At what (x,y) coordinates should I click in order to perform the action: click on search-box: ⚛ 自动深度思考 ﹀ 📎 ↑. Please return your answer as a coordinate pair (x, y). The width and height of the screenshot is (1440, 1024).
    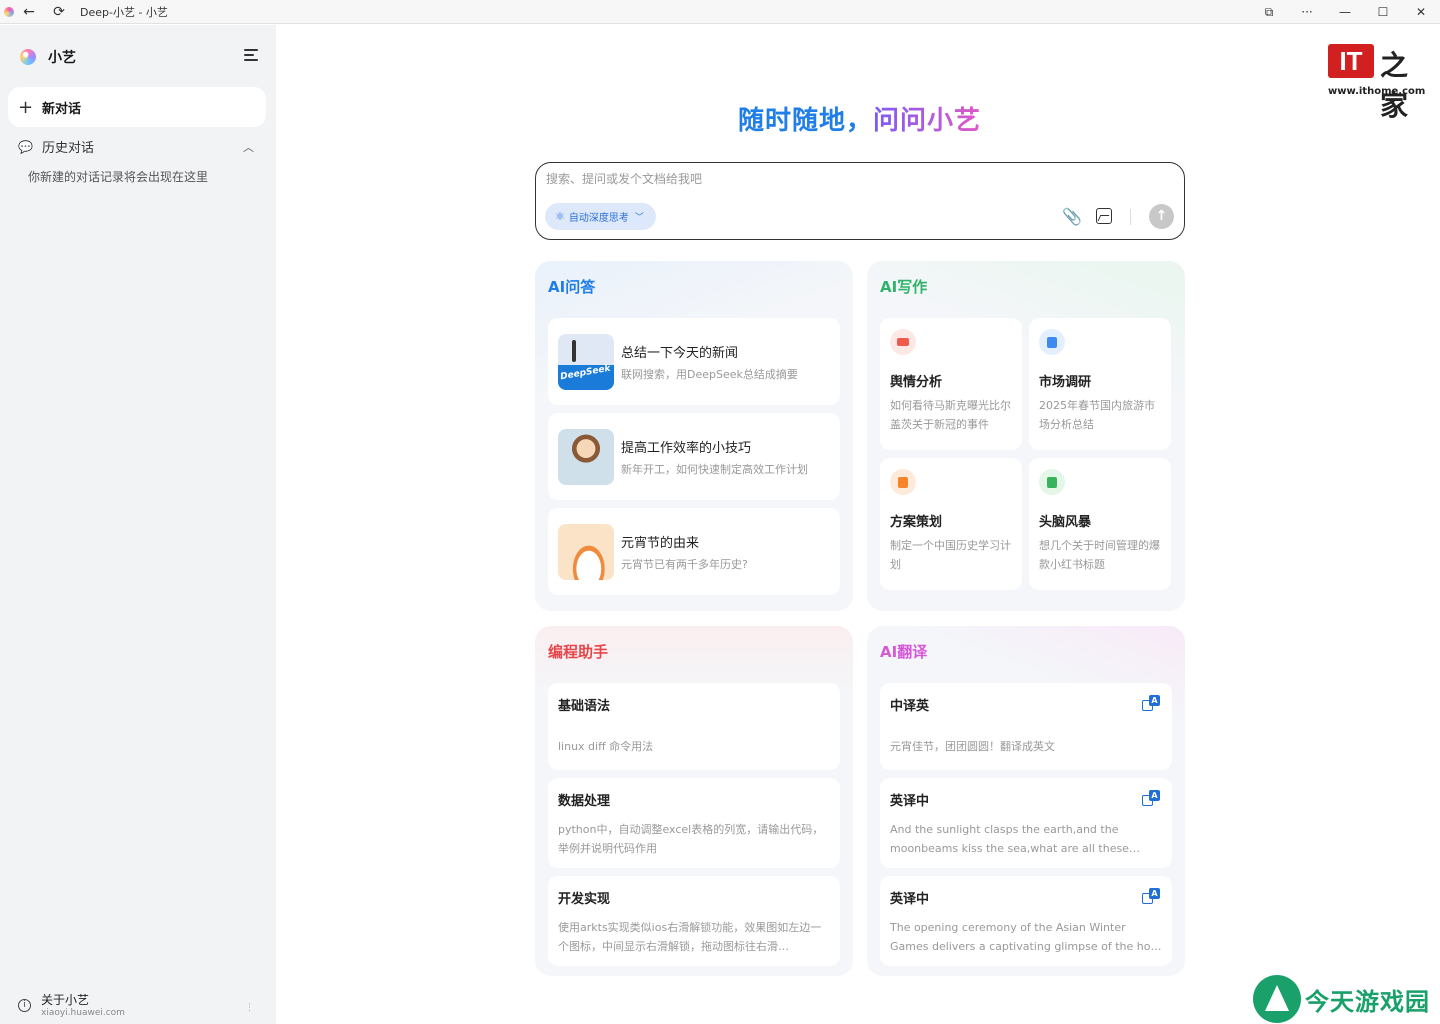
    Looking at the image, I should click on (860, 201).